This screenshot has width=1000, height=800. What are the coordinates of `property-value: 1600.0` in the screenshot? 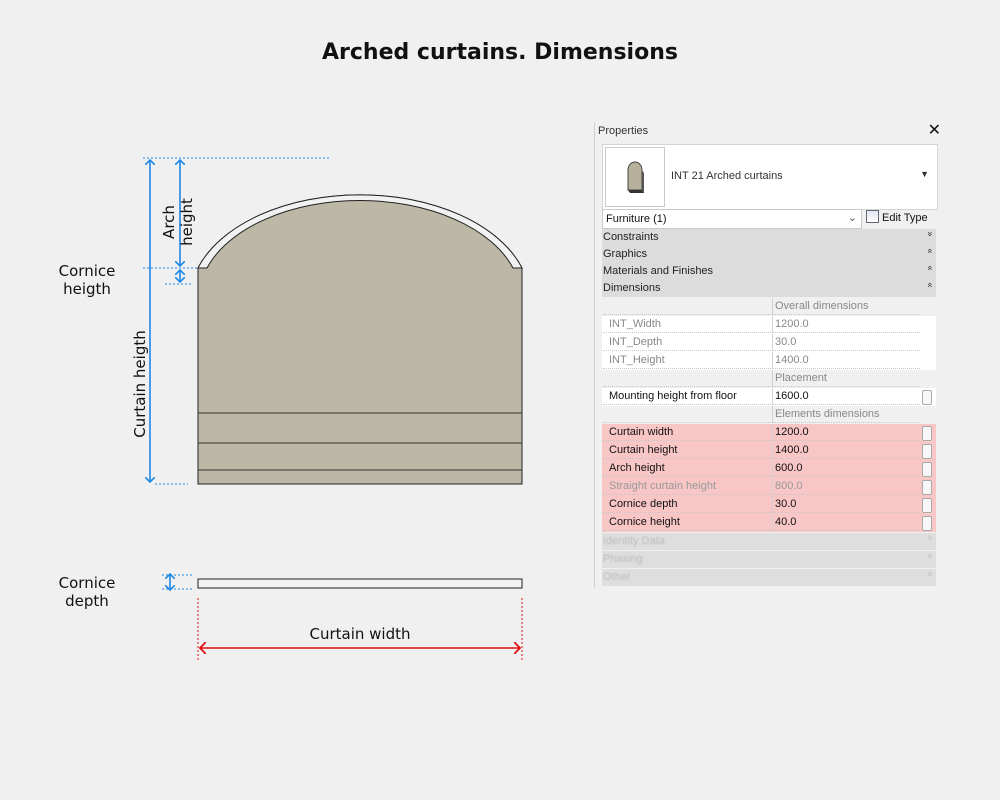 It's located at (846, 396).